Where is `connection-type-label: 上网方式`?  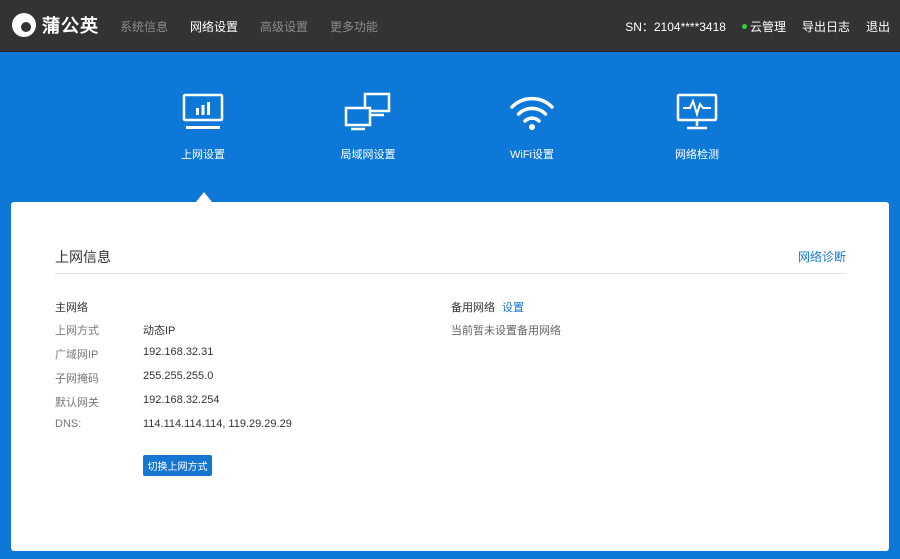
connection-type-label: 上网方式 is located at coordinates (77, 331).